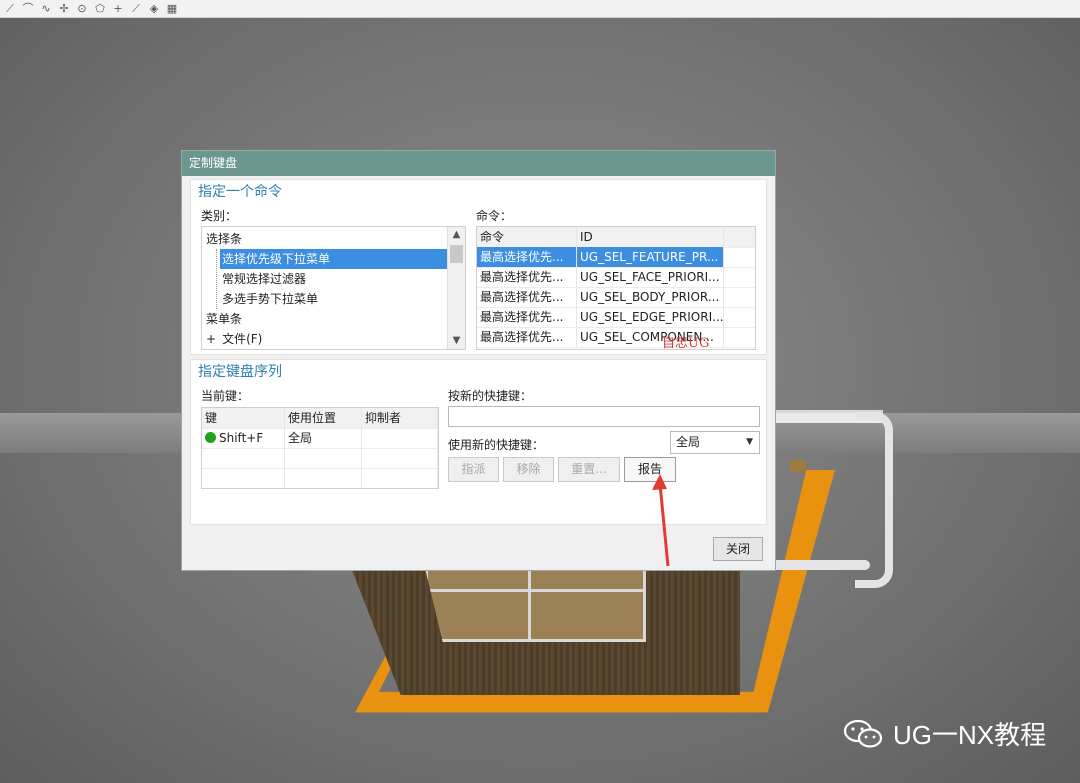  I want to click on brand-watermark: UG一NX教程, so click(944, 733).